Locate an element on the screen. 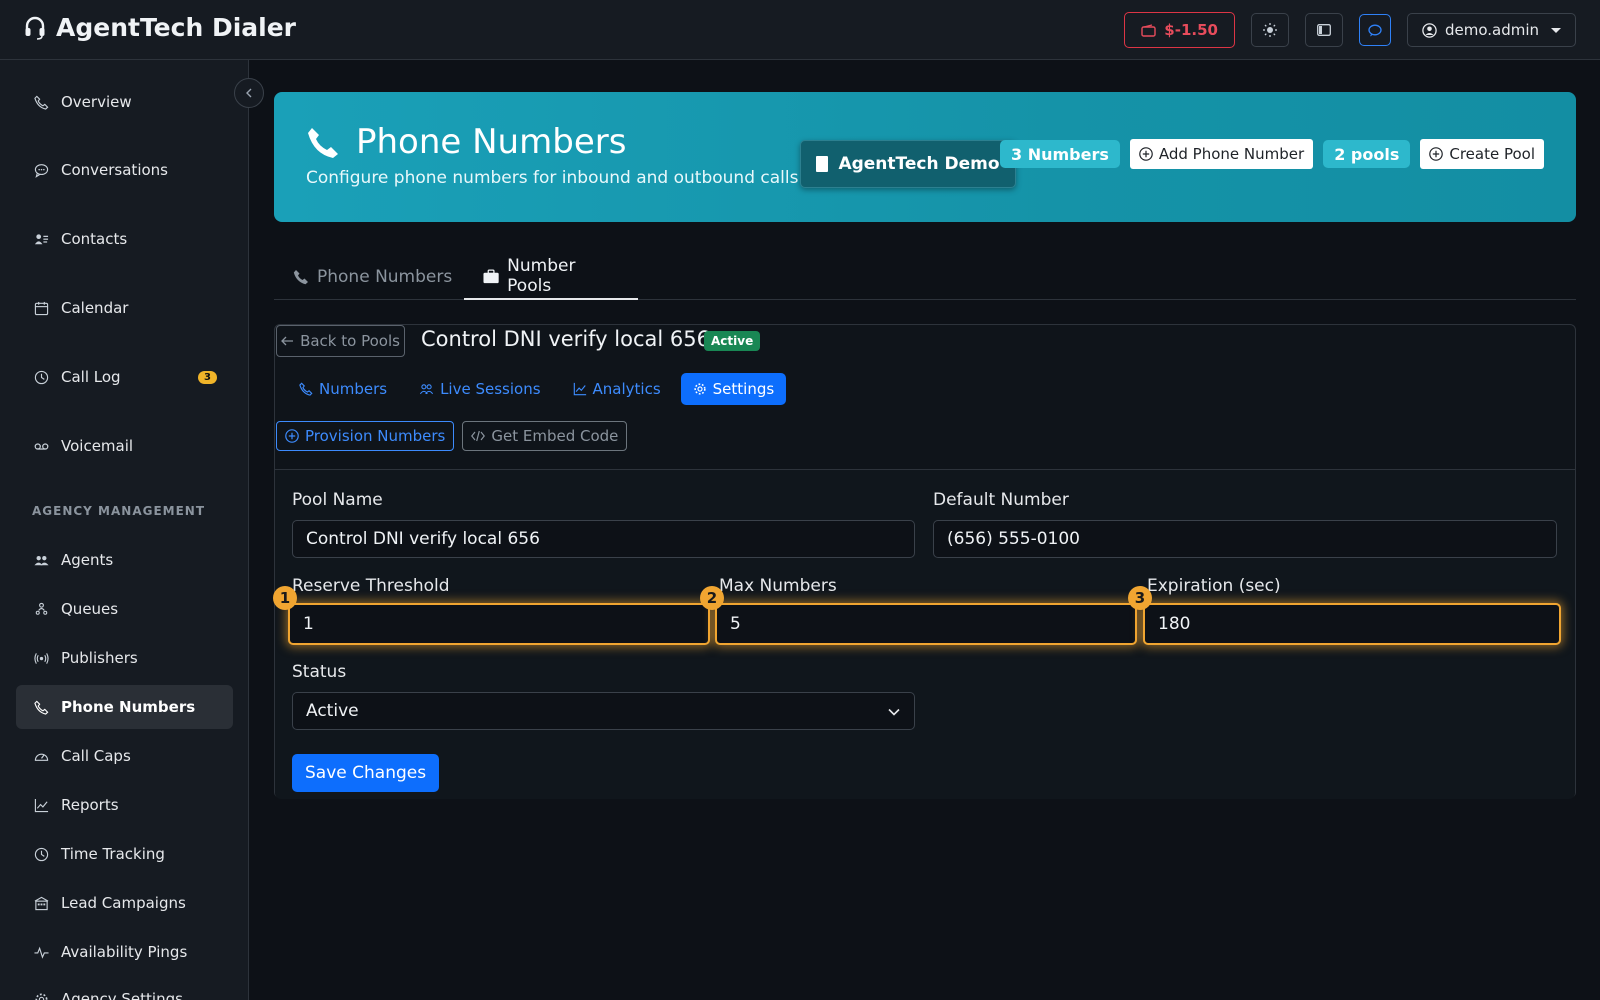 The width and height of the screenshot is (1600, 1000). sidebar-item-label: Phone Numbers is located at coordinates (128, 707).